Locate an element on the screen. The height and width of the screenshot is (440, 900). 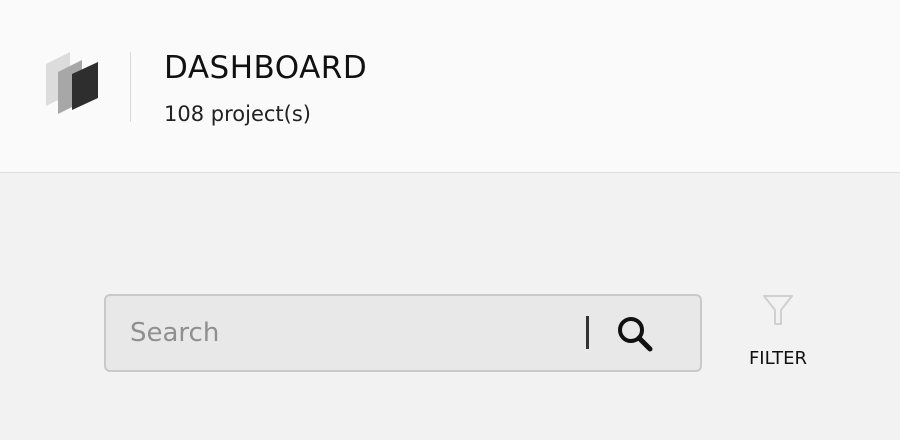
search-box is located at coordinates (403, 333).